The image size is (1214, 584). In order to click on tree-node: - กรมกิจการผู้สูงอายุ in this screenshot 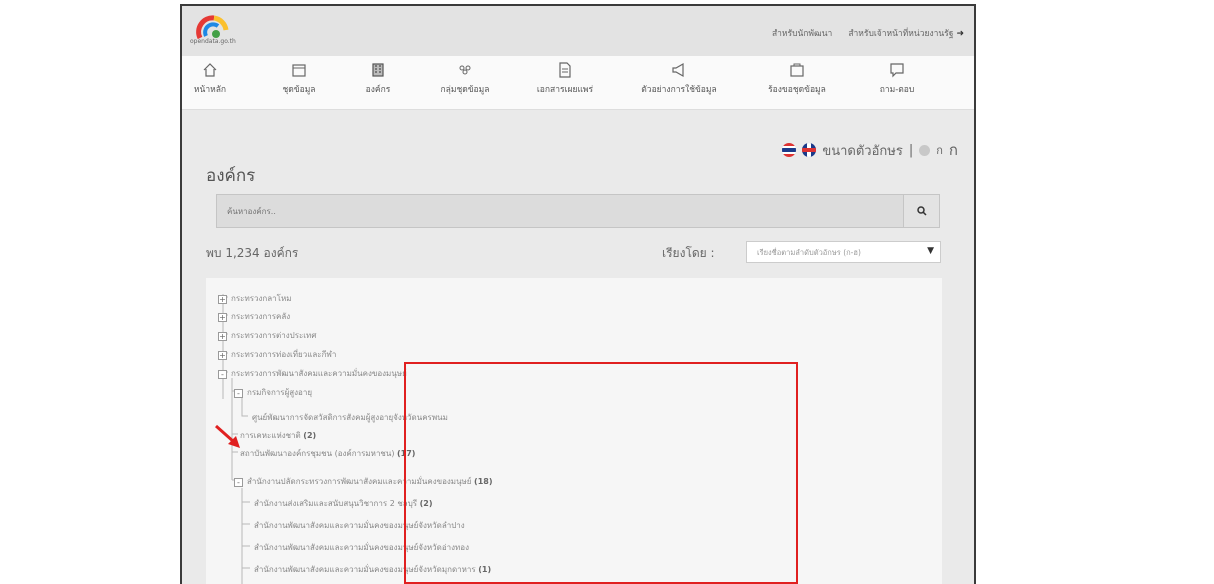, I will do `click(273, 392)`.